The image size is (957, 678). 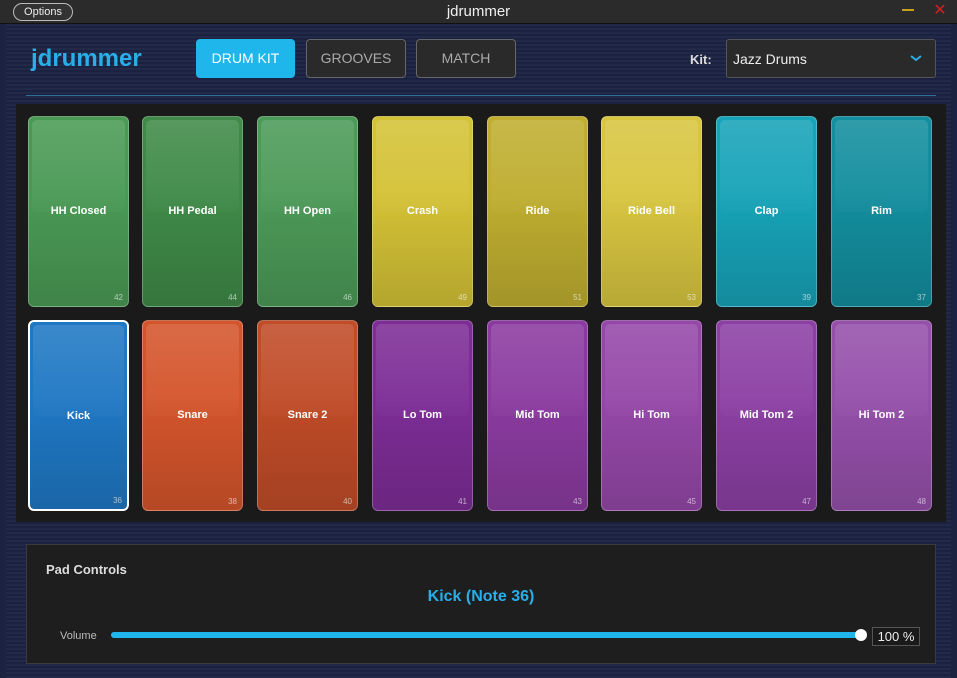 I want to click on pad-name: HH Pedal, so click(x=192, y=211).